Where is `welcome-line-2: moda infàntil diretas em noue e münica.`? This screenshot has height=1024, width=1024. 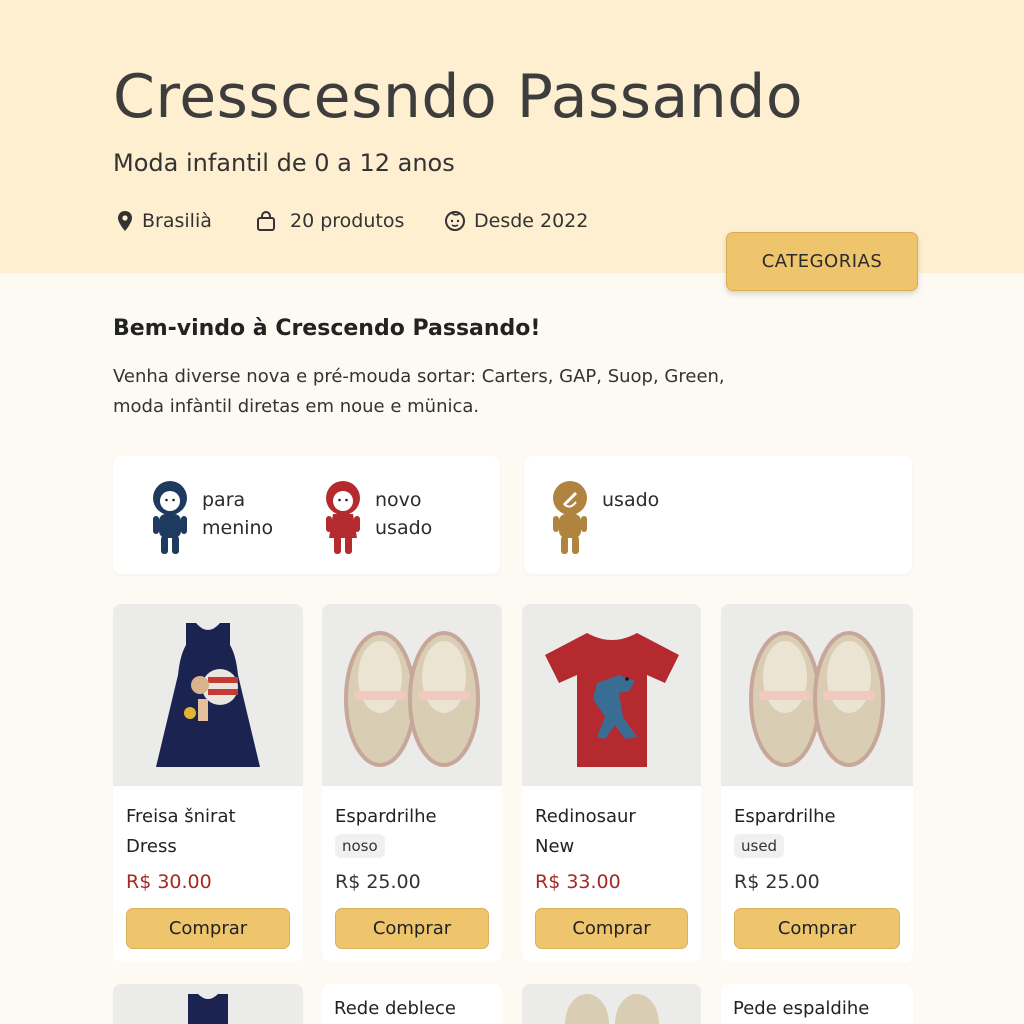 welcome-line-2: moda infàntil diretas em noue e münica. is located at coordinates (296, 406).